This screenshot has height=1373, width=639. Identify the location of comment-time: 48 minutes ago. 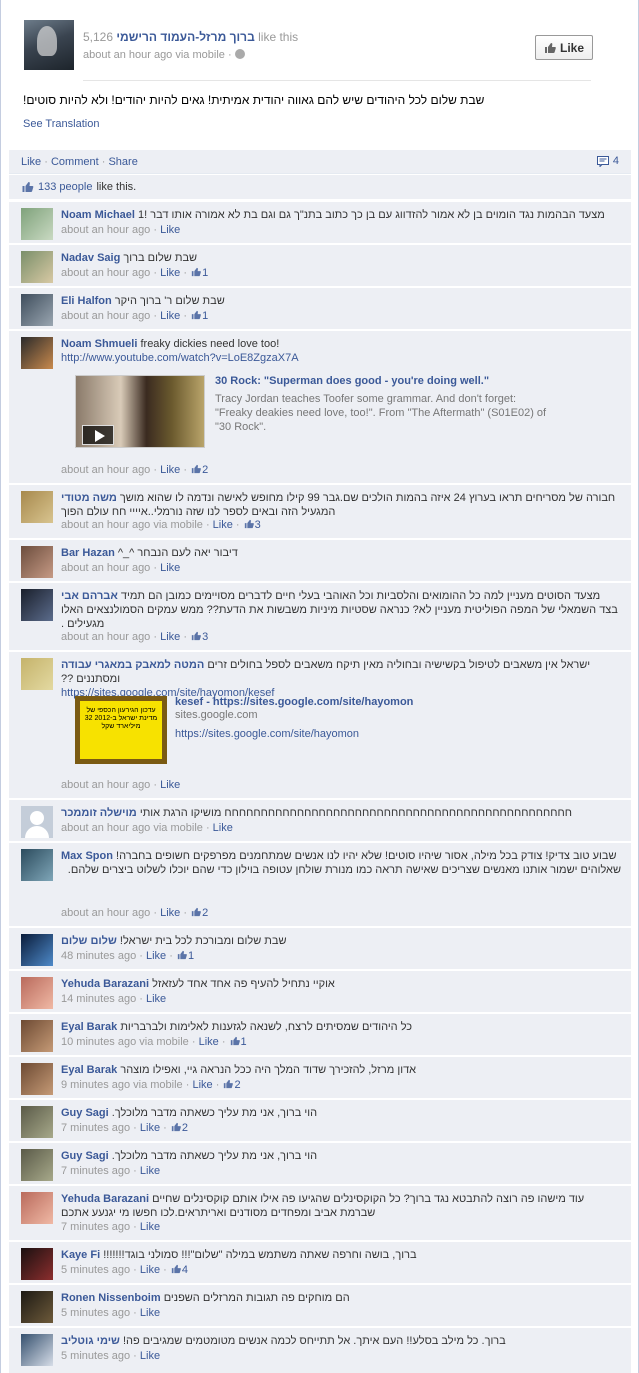
(98, 956).